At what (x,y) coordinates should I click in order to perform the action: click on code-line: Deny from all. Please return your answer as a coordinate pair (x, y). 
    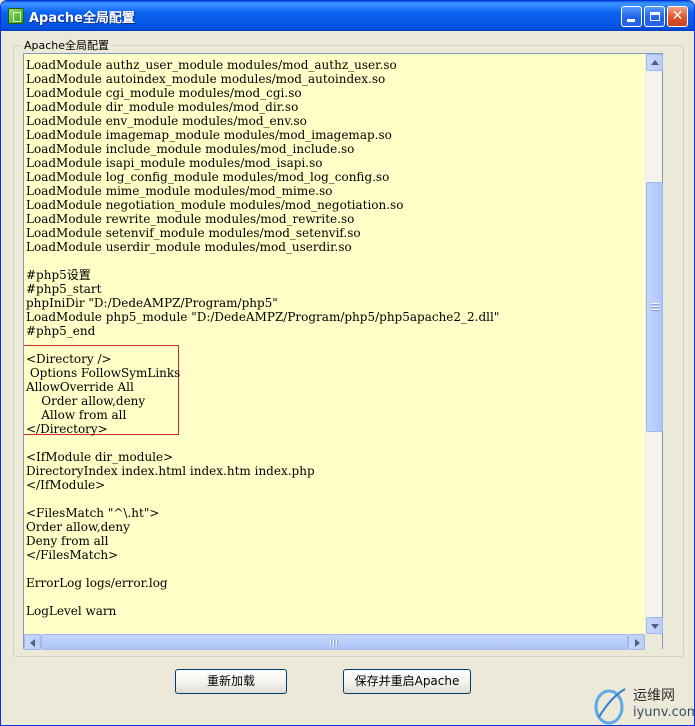
    Looking at the image, I should click on (67, 541).